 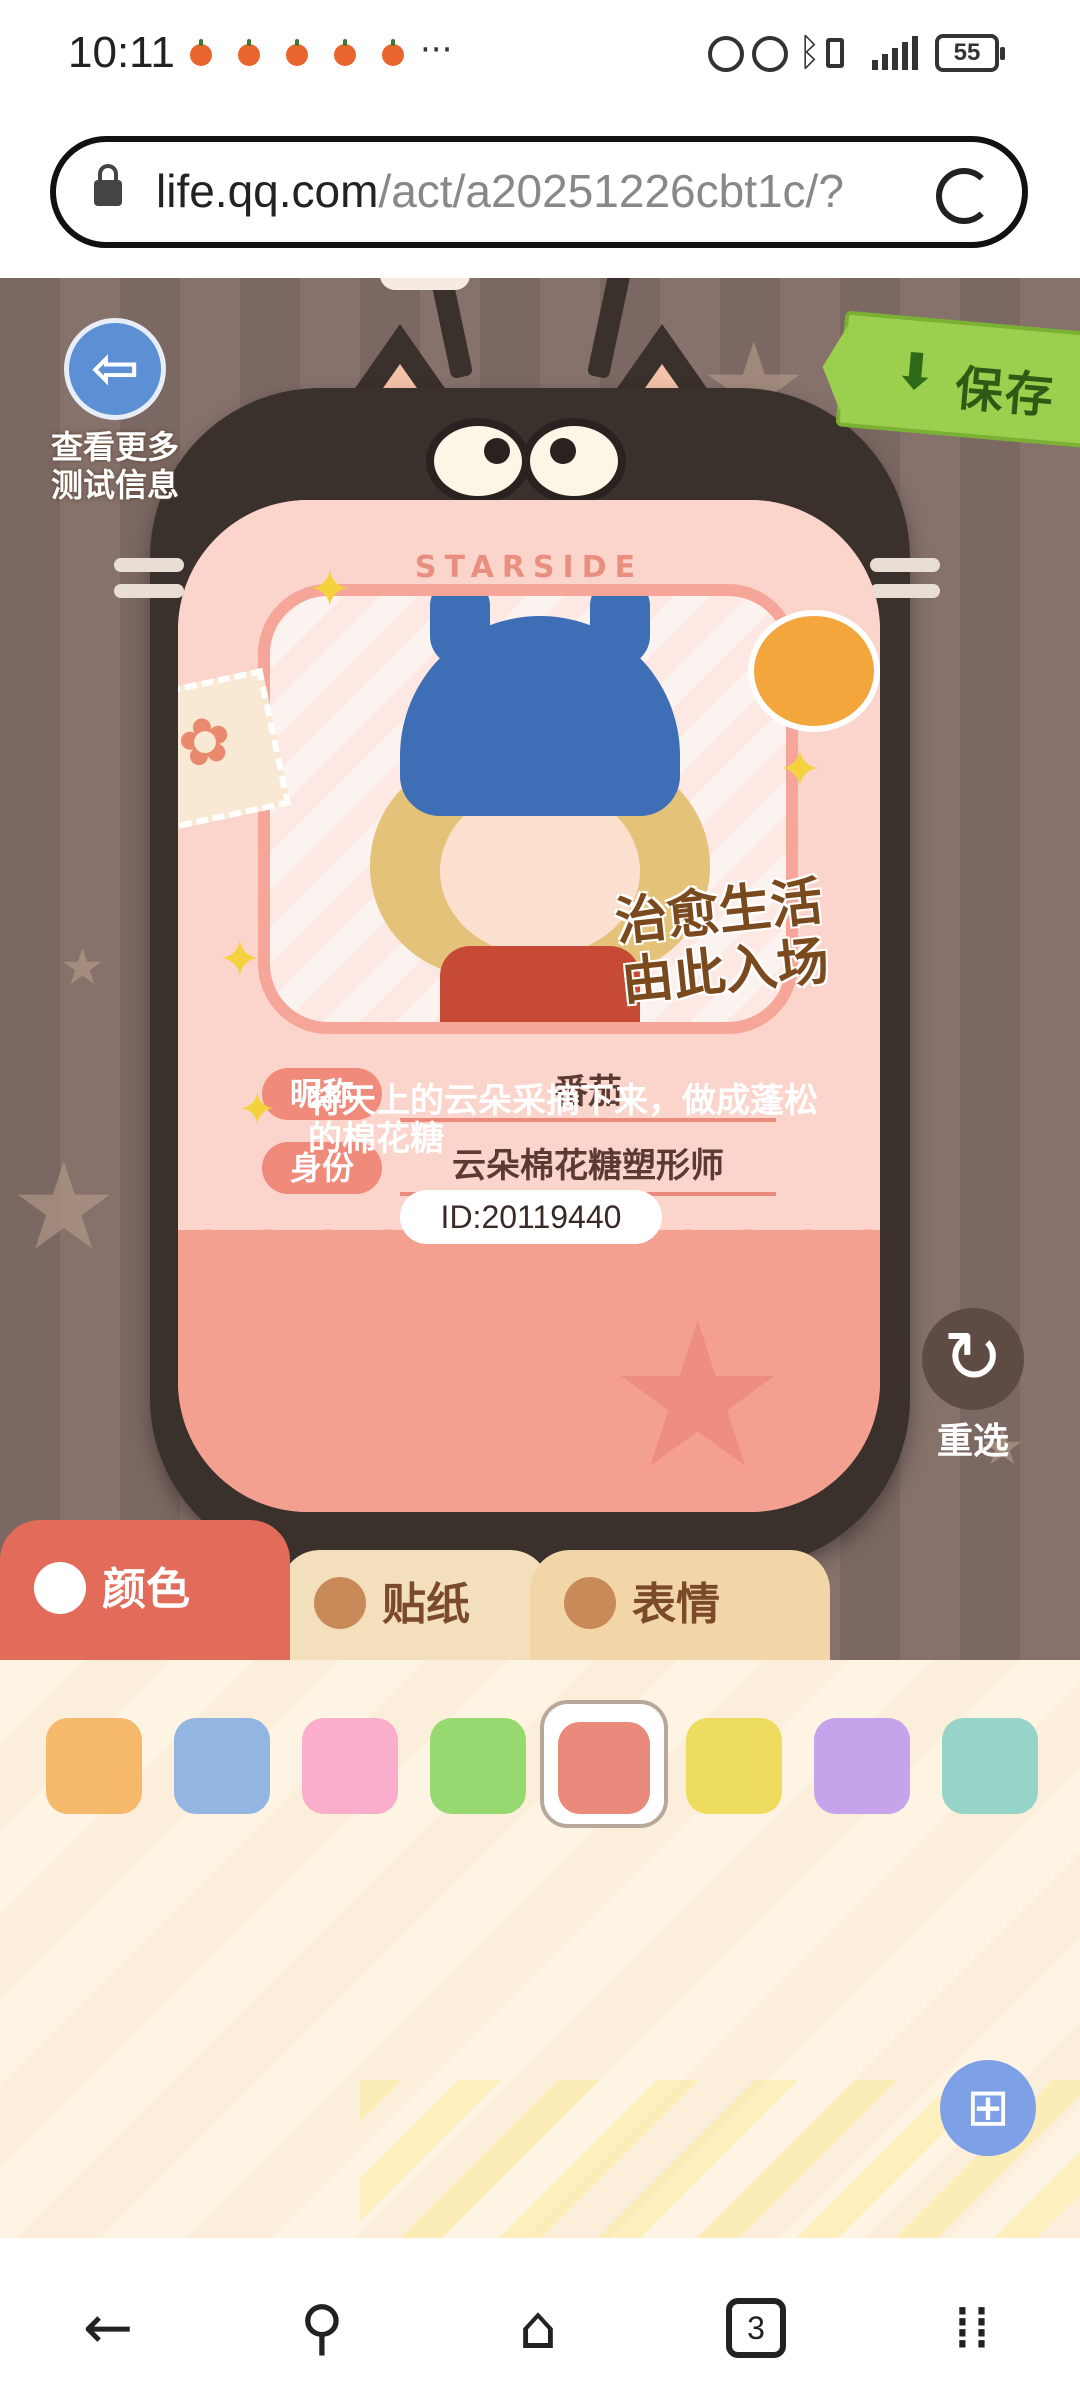 What do you see at coordinates (322, 2328) in the screenshot?
I see `search-icon: ⚲` at bounding box center [322, 2328].